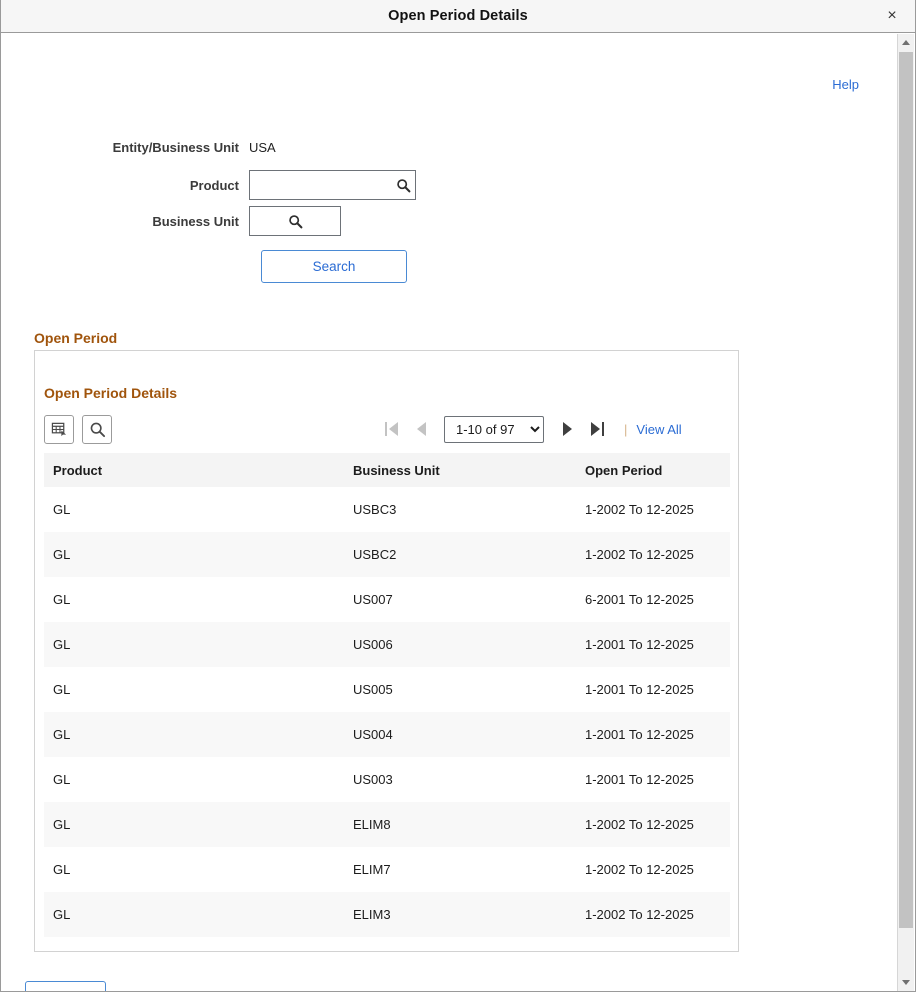 This screenshot has height=992, width=916. I want to click on scrollbar-thumb, so click(906, 490).